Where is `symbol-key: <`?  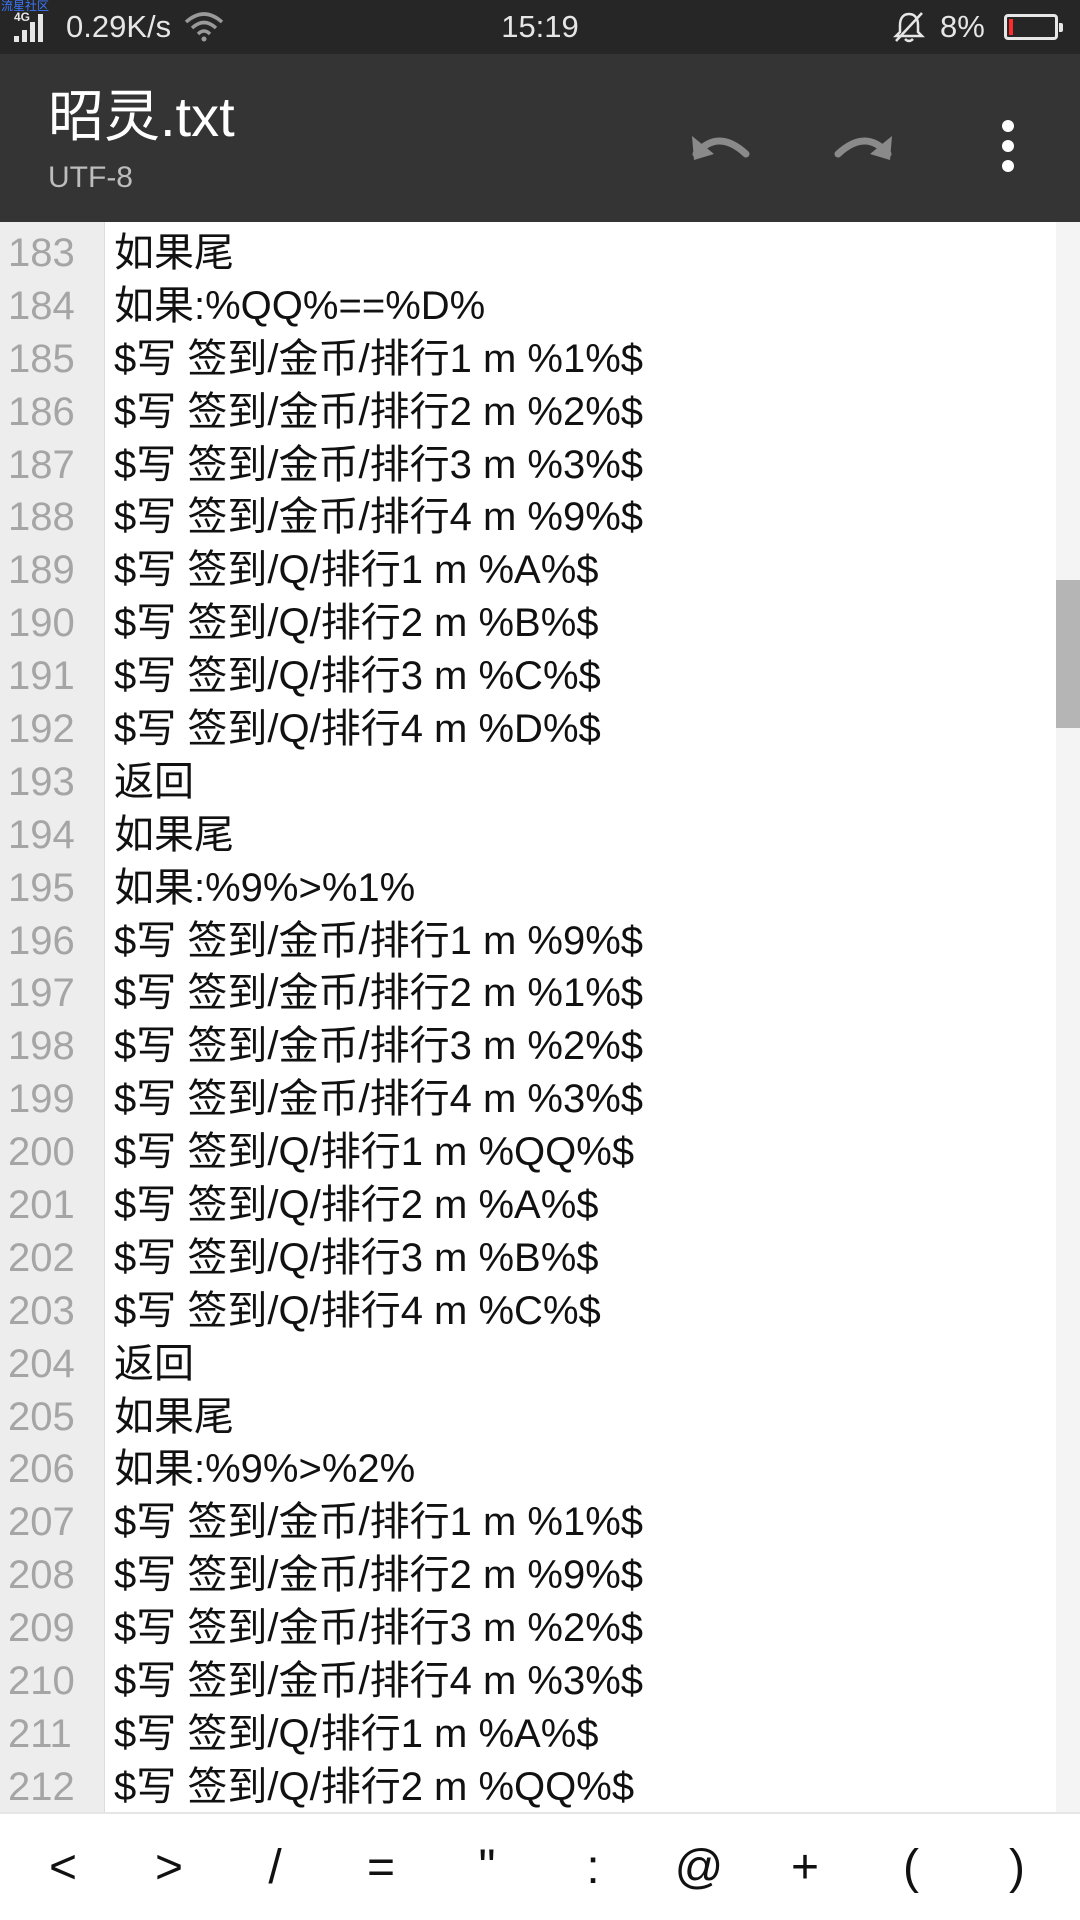
symbol-key: < is located at coordinates (63, 1867).